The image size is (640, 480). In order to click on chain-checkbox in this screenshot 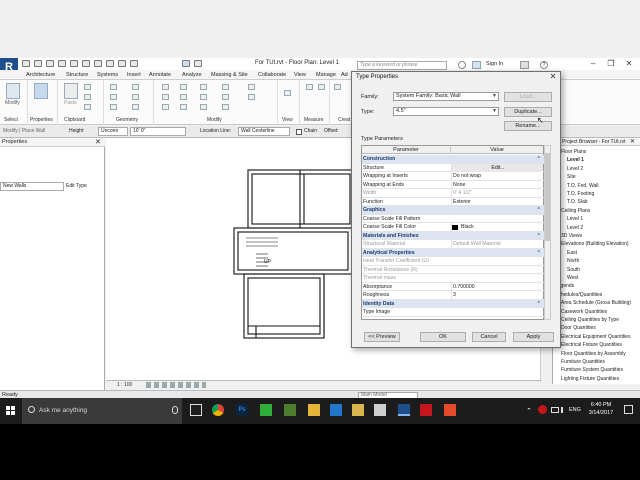, I will do `click(299, 132)`.